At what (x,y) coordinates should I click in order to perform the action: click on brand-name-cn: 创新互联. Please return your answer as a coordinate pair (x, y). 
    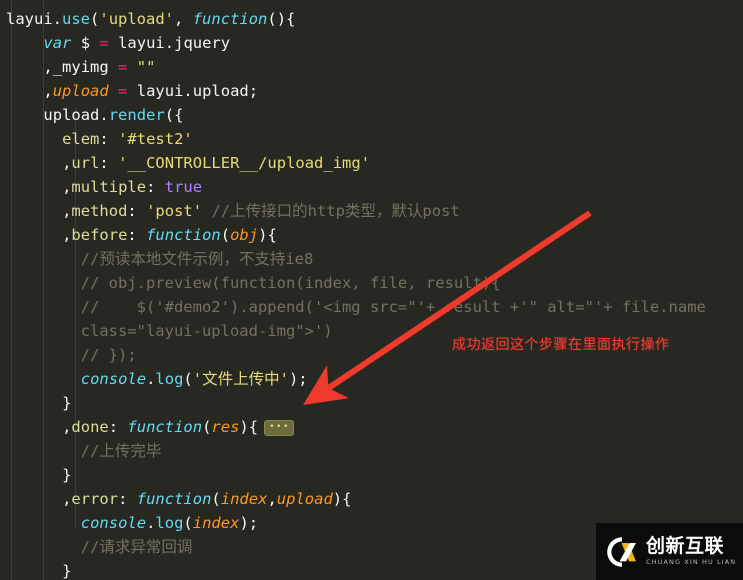
    Looking at the image, I should click on (685, 546).